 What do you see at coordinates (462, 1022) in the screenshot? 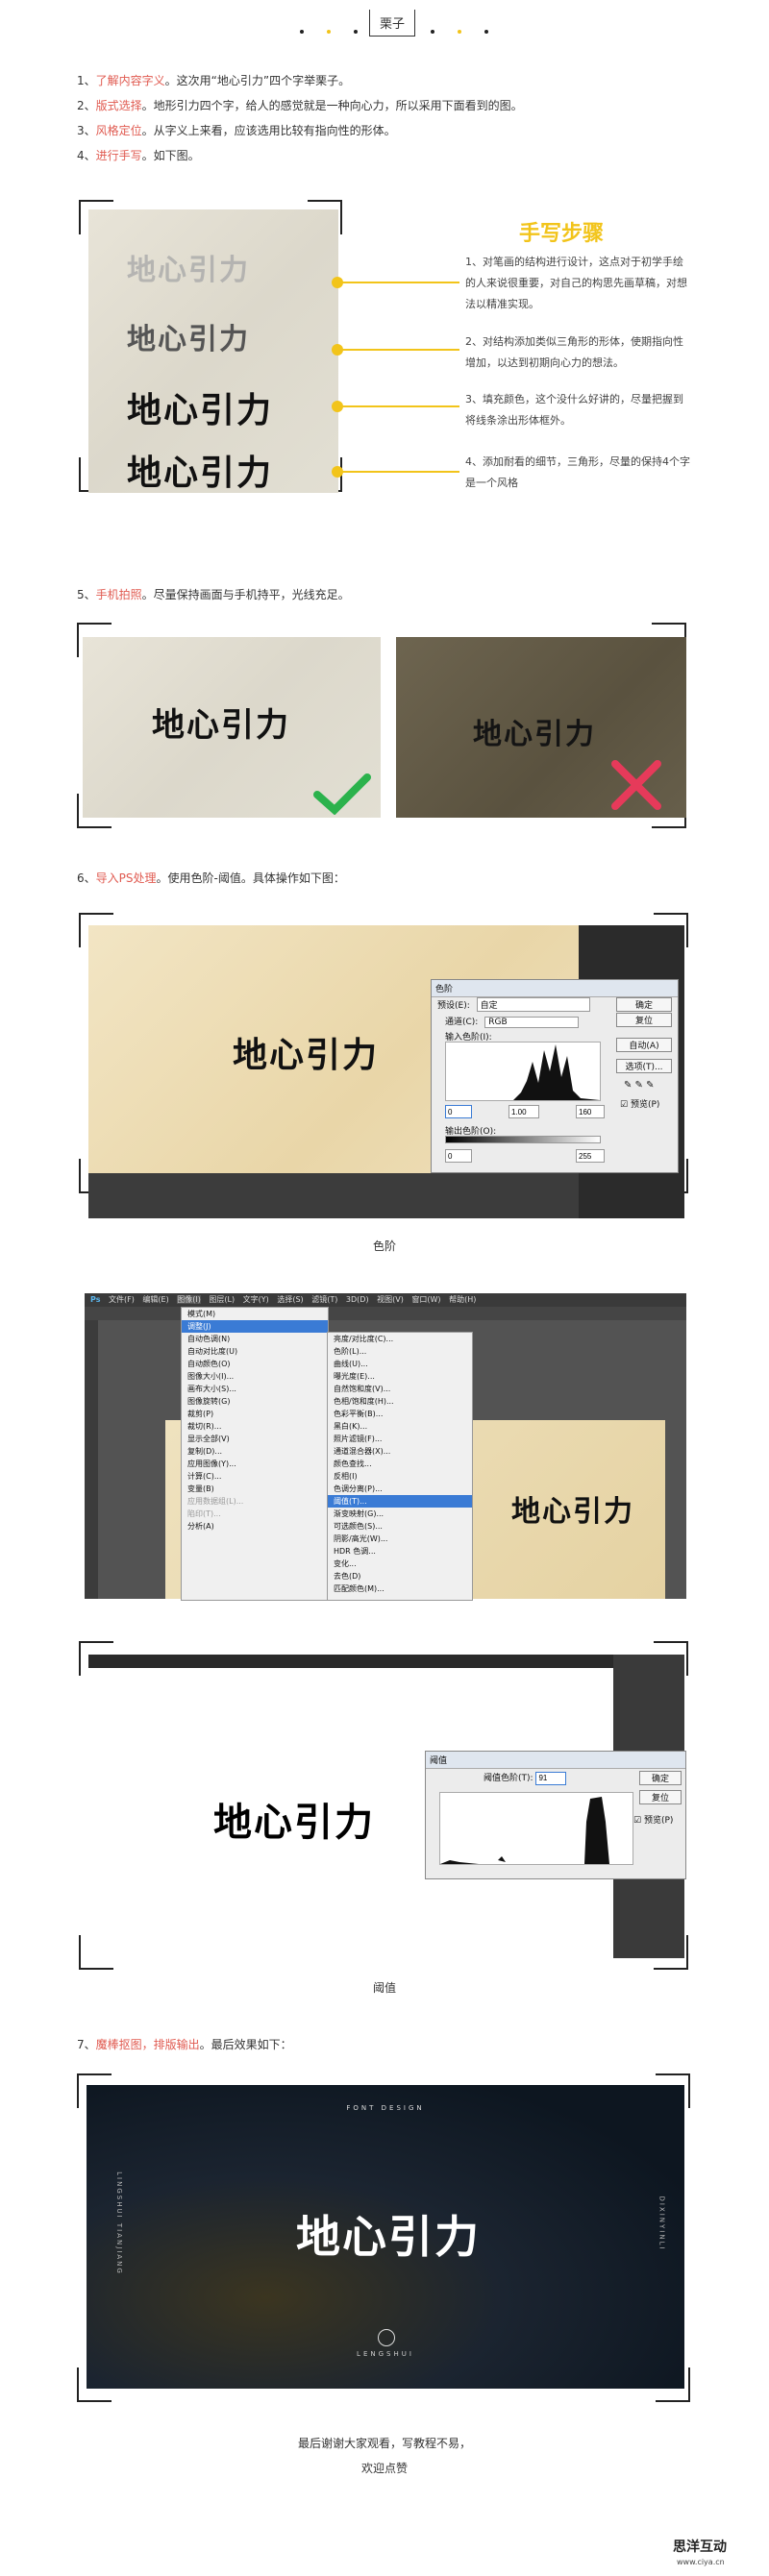
I see `channel-label: 通道(C):` at bounding box center [462, 1022].